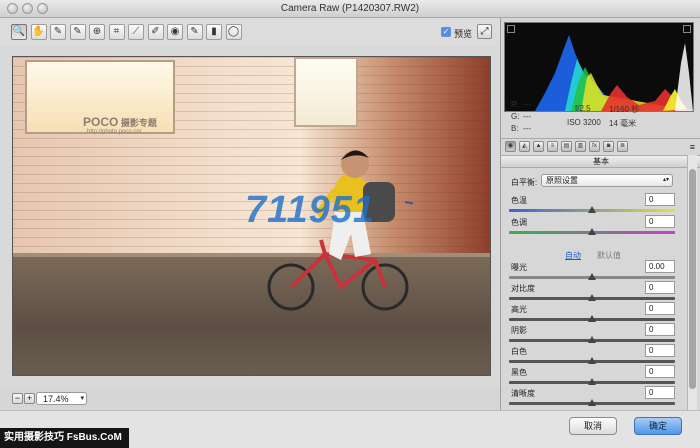 This screenshot has height=448, width=700. What do you see at coordinates (17, 398) in the screenshot?
I see `zoom-out-button: −` at bounding box center [17, 398].